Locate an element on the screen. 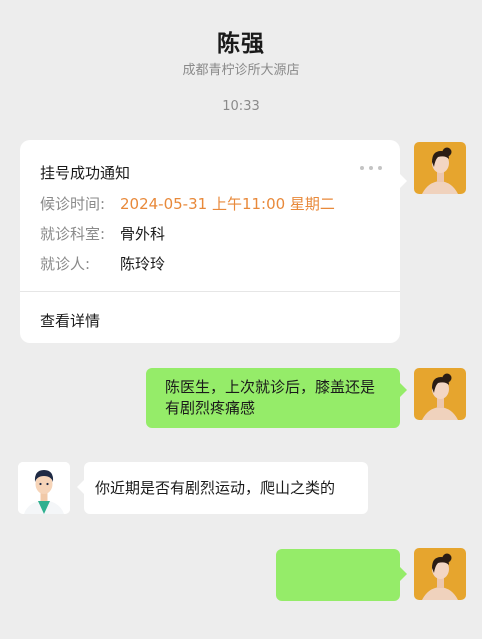 The width and height of the screenshot is (482, 639). doctor-avatar-icon is located at coordinates (44, 488).